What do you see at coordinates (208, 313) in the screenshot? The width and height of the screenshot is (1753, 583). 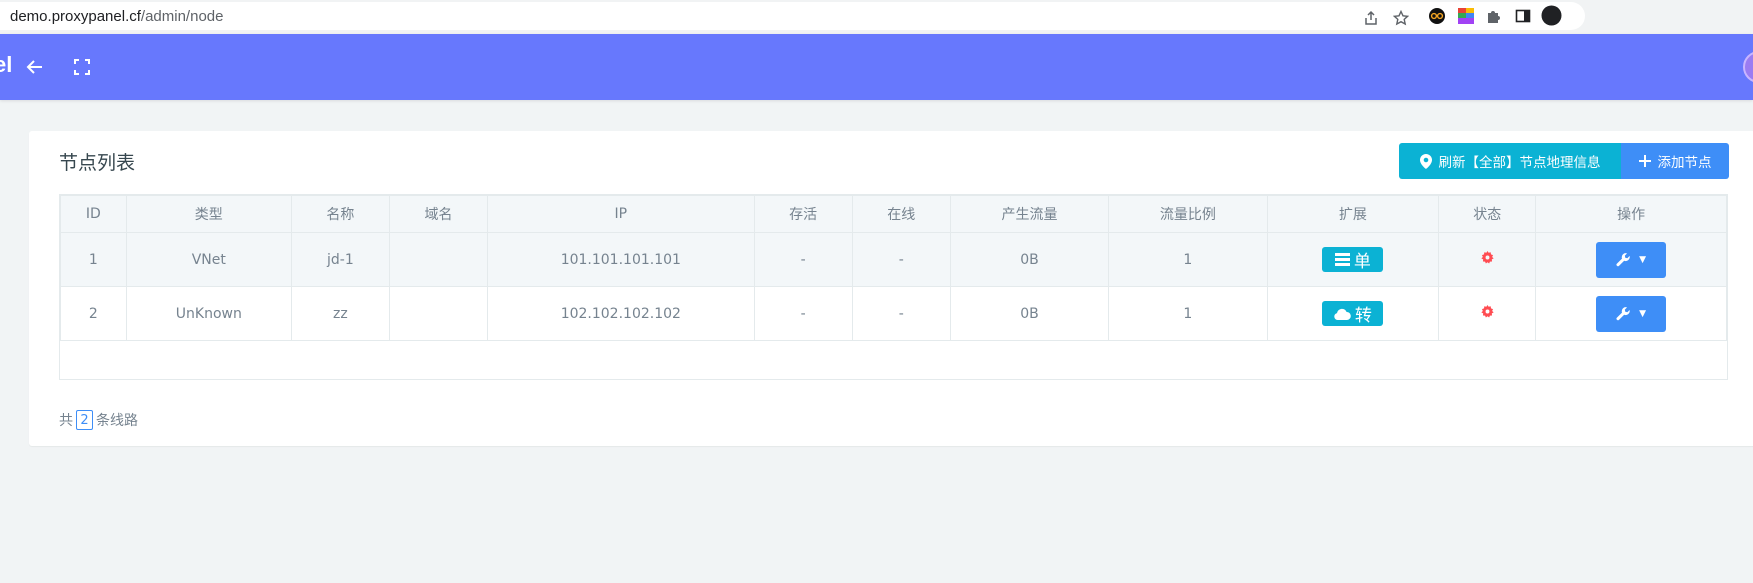 I see `cell-type: UnKnown` at bounding box center [208, 313].